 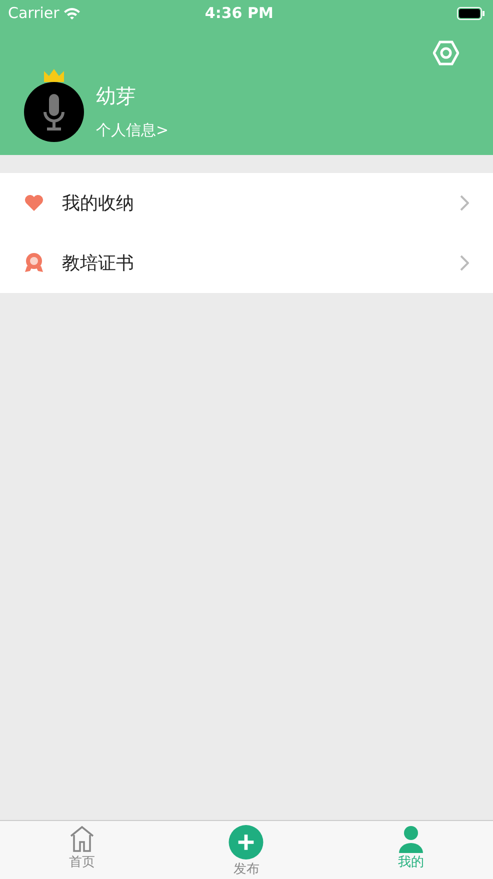 I want to click on user-name: 幼芽, so click(x=116, y=96).